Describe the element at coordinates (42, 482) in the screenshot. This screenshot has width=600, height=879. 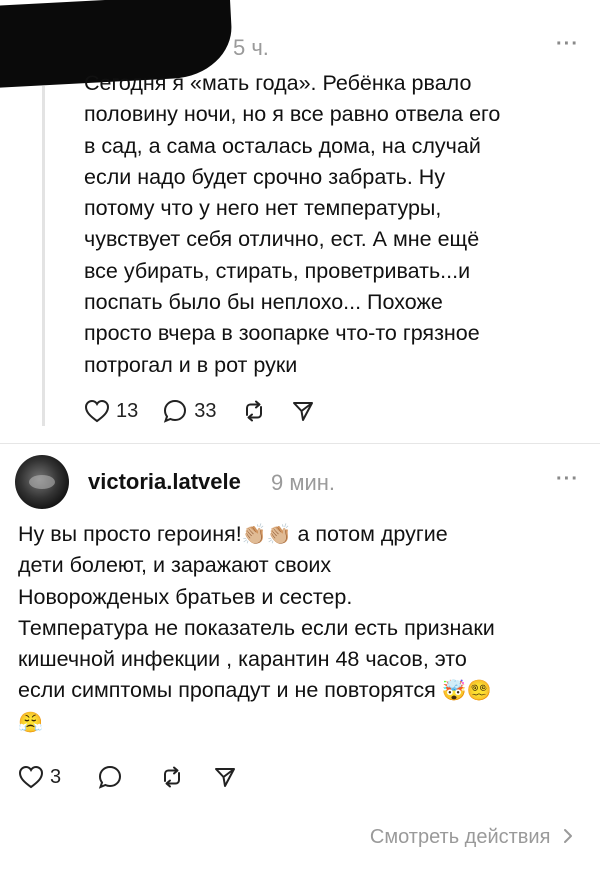
I see `avatar` at that location.